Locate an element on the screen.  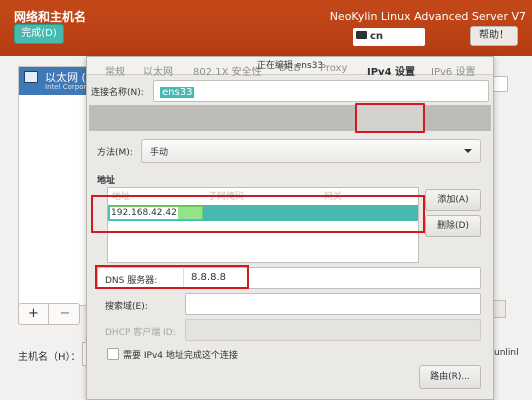
method-label: 方法(M): is located at coordinates (115, 153).